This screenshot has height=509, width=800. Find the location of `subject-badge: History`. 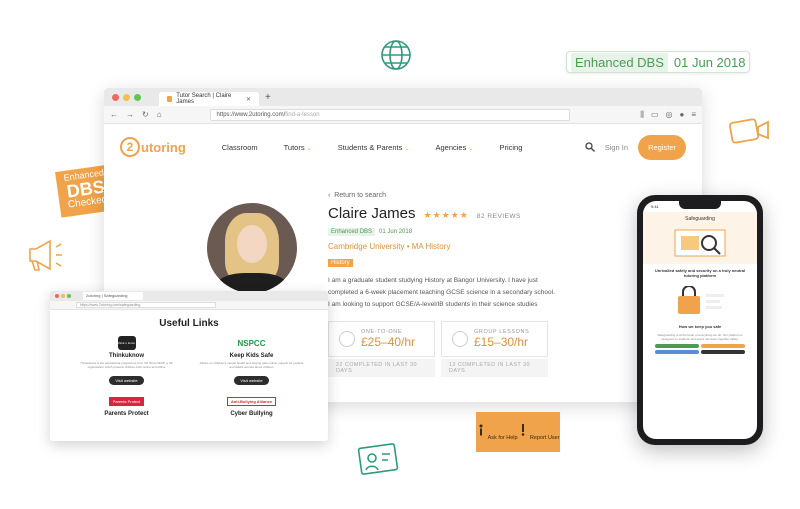

subject-badge: History is located at coordinates (340, 263).